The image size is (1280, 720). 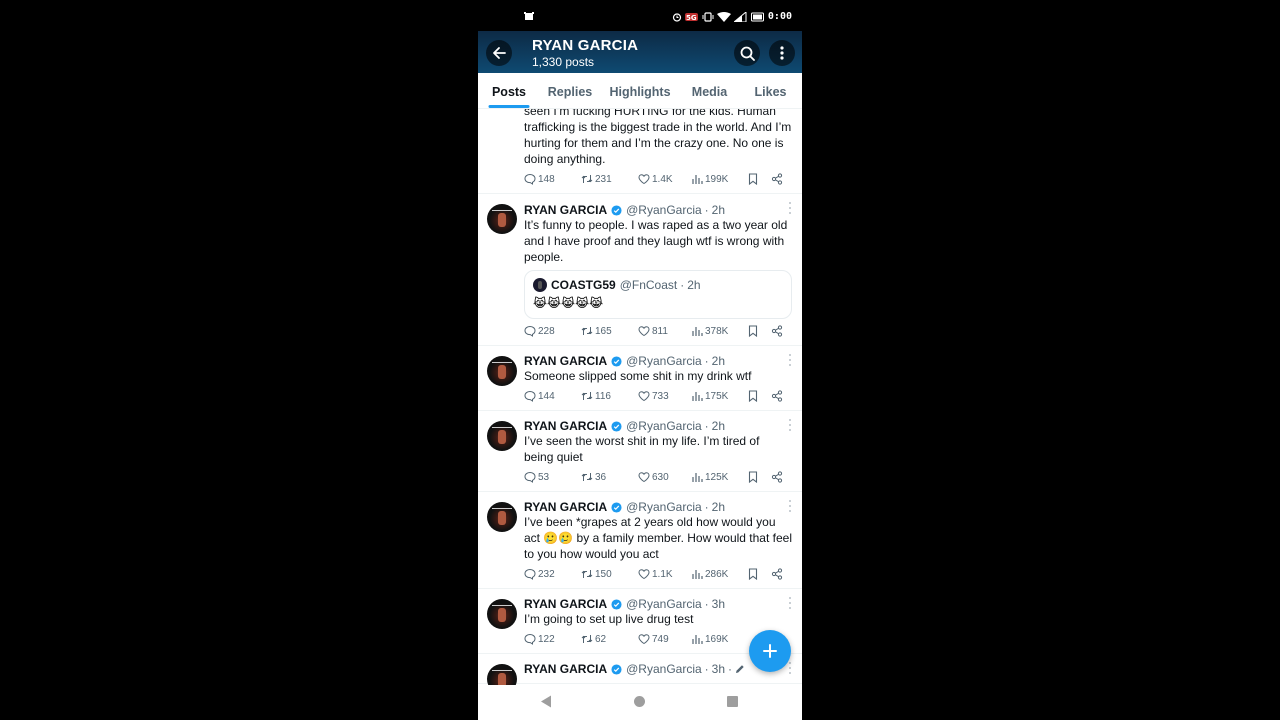 I want to click on views-button: 175K, so click(x=709, y=396).